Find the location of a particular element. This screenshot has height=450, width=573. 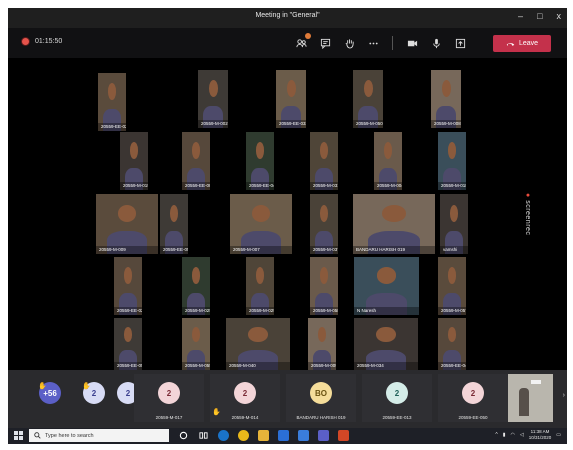

participant-name: 20559-M-040 is located at coordinates (258, 366).